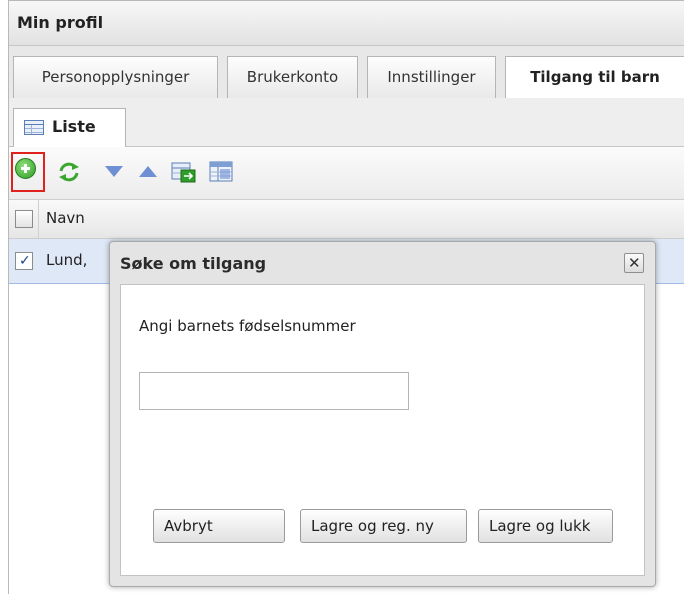 The width and height of the screenshot is (686, 594). What do you see at coordinates (60, 22) in the screenshot?
I see `window-title: Min profil` at bounding box center [60, 22].